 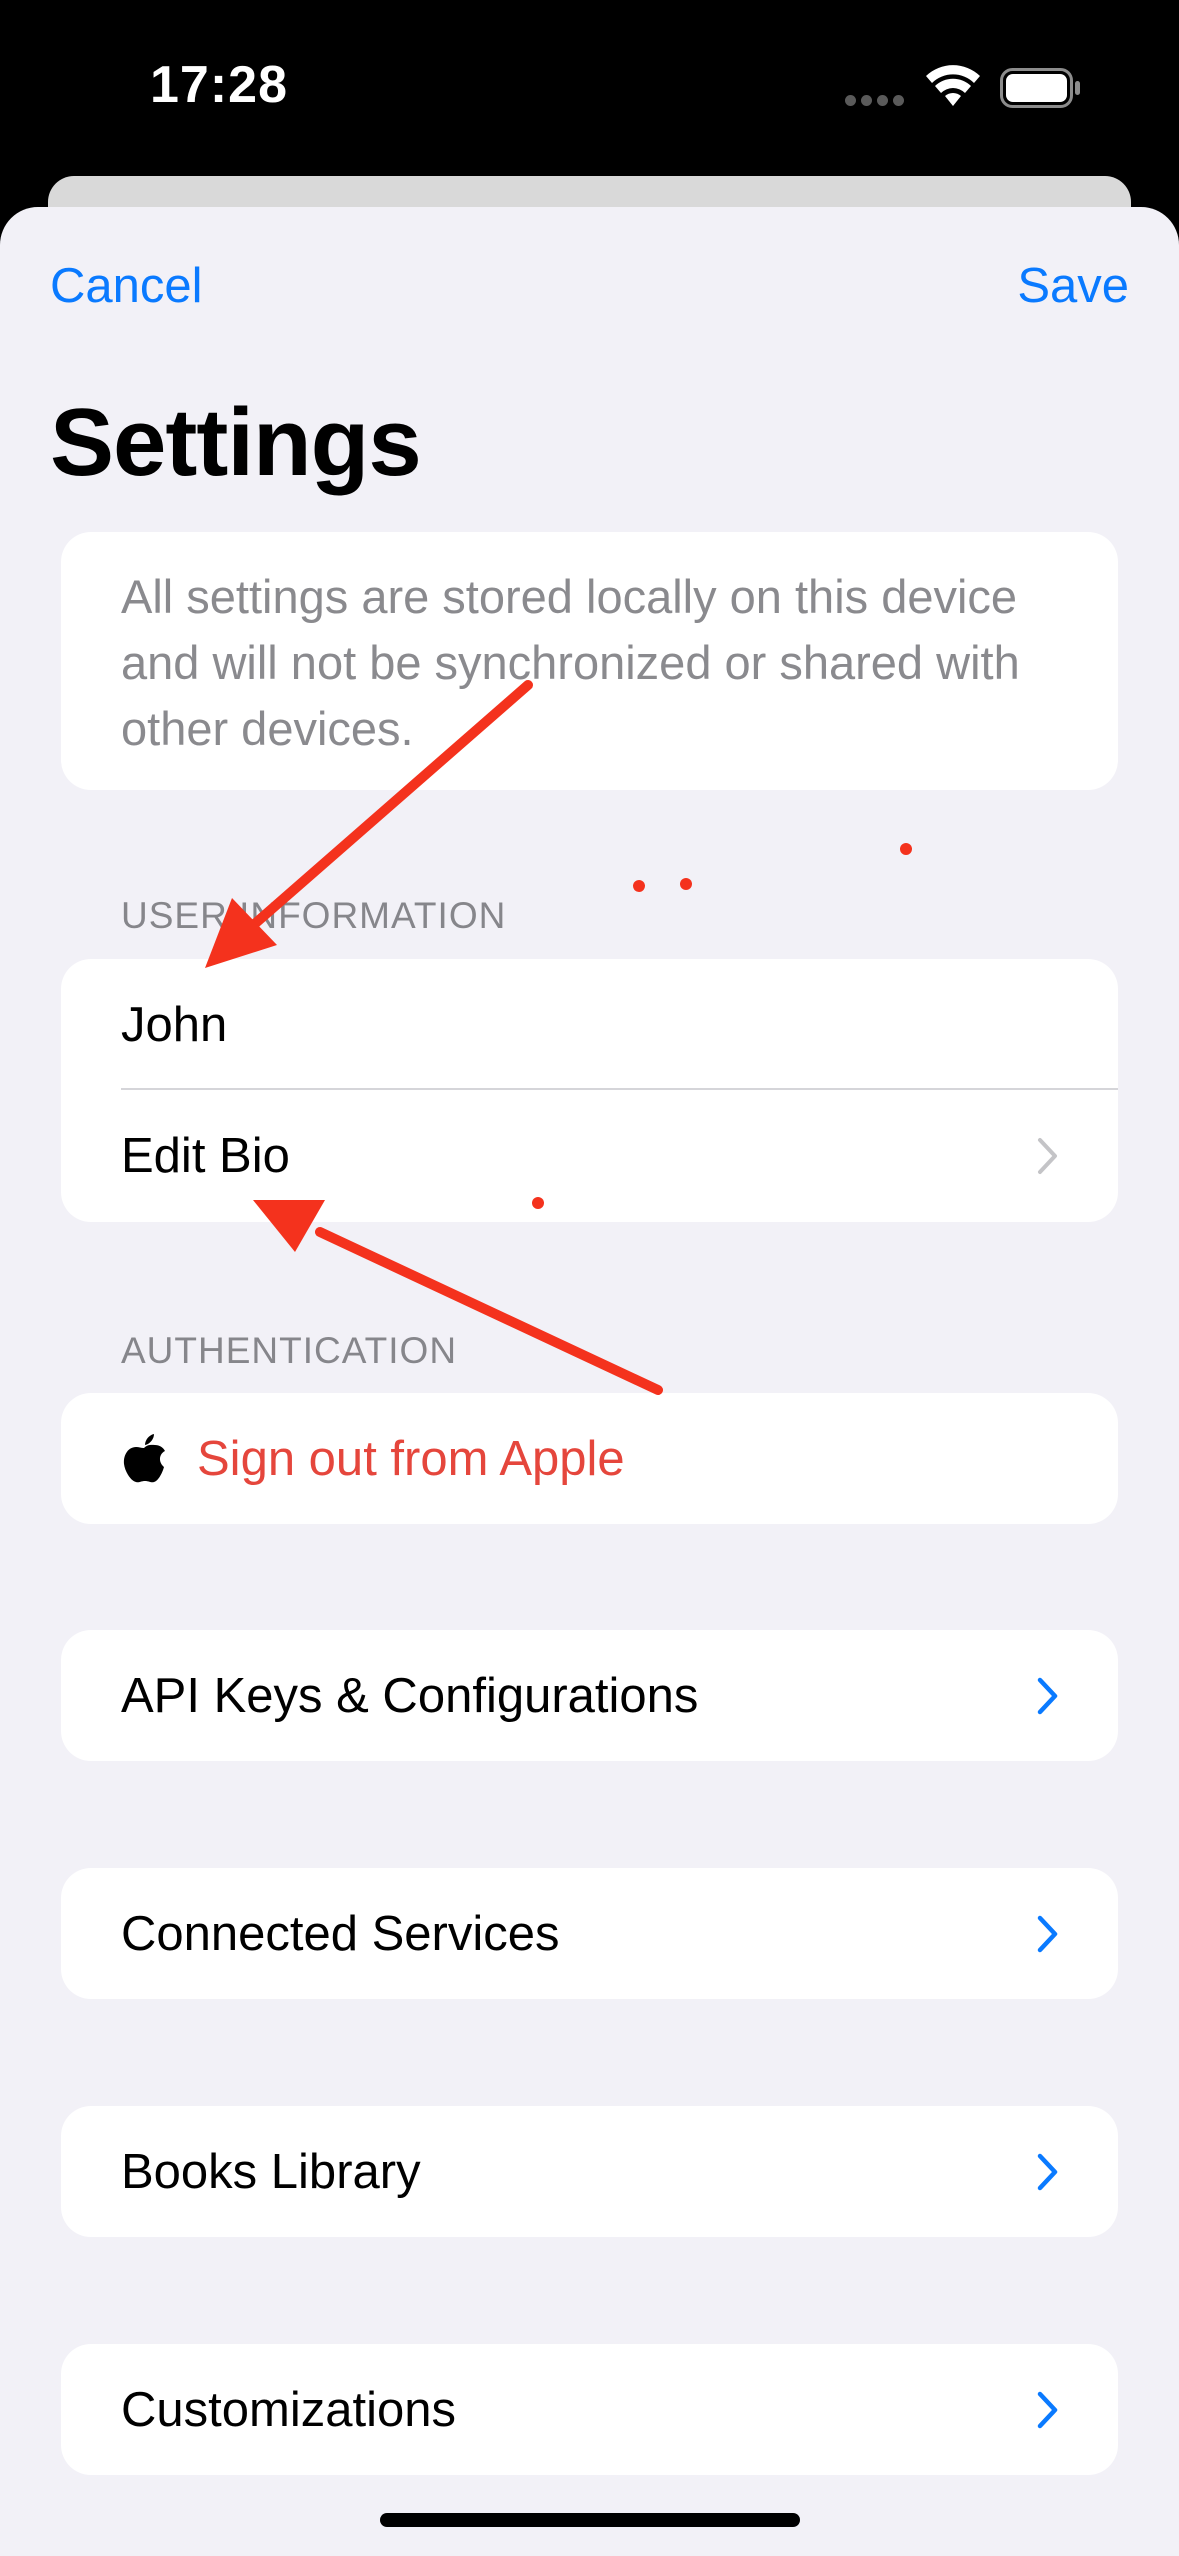 I want to click on section-header-user-information: USER INFORMATION, so click(x=314, y=915).